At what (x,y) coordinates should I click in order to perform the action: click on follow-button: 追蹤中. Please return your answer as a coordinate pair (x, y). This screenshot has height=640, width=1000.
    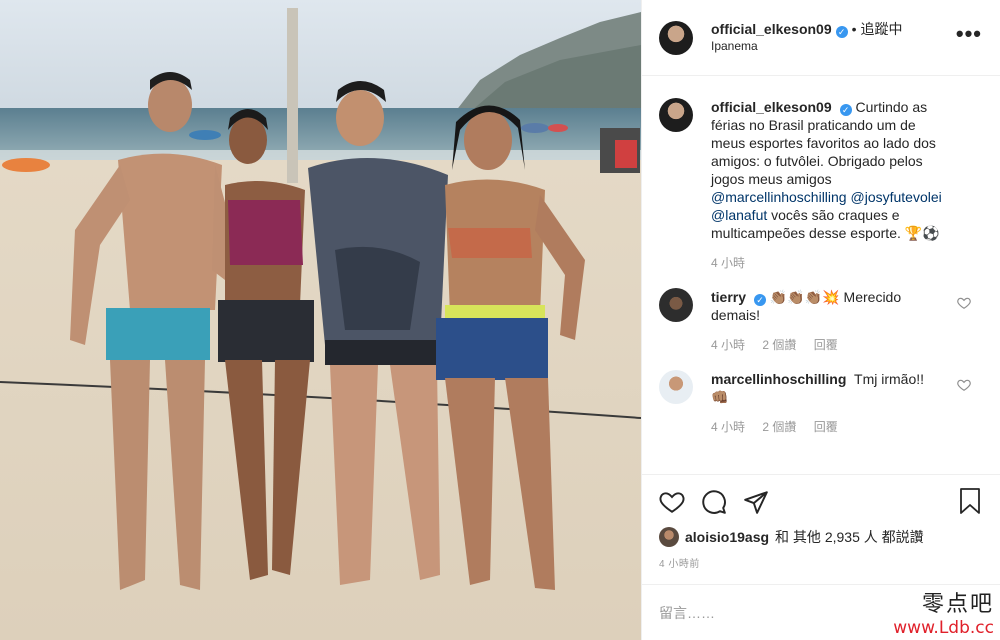
    Looking at the image, I should click on (882, 29).